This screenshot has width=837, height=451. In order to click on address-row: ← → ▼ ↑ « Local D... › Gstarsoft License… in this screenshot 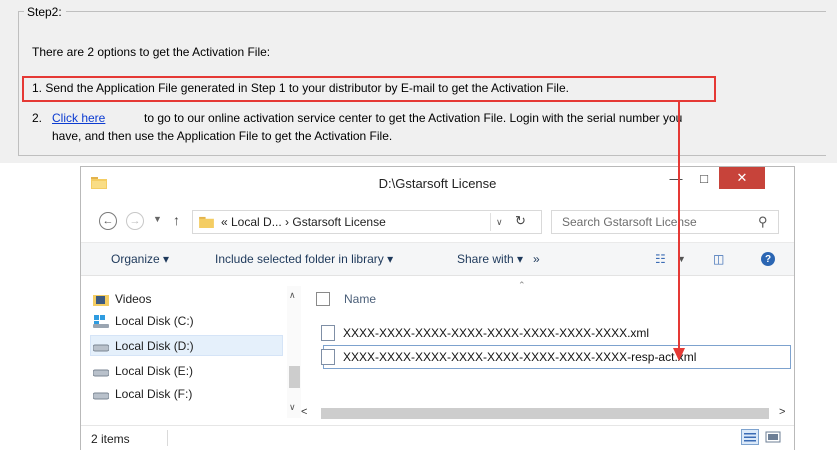, I will do `click(437, 222)`.